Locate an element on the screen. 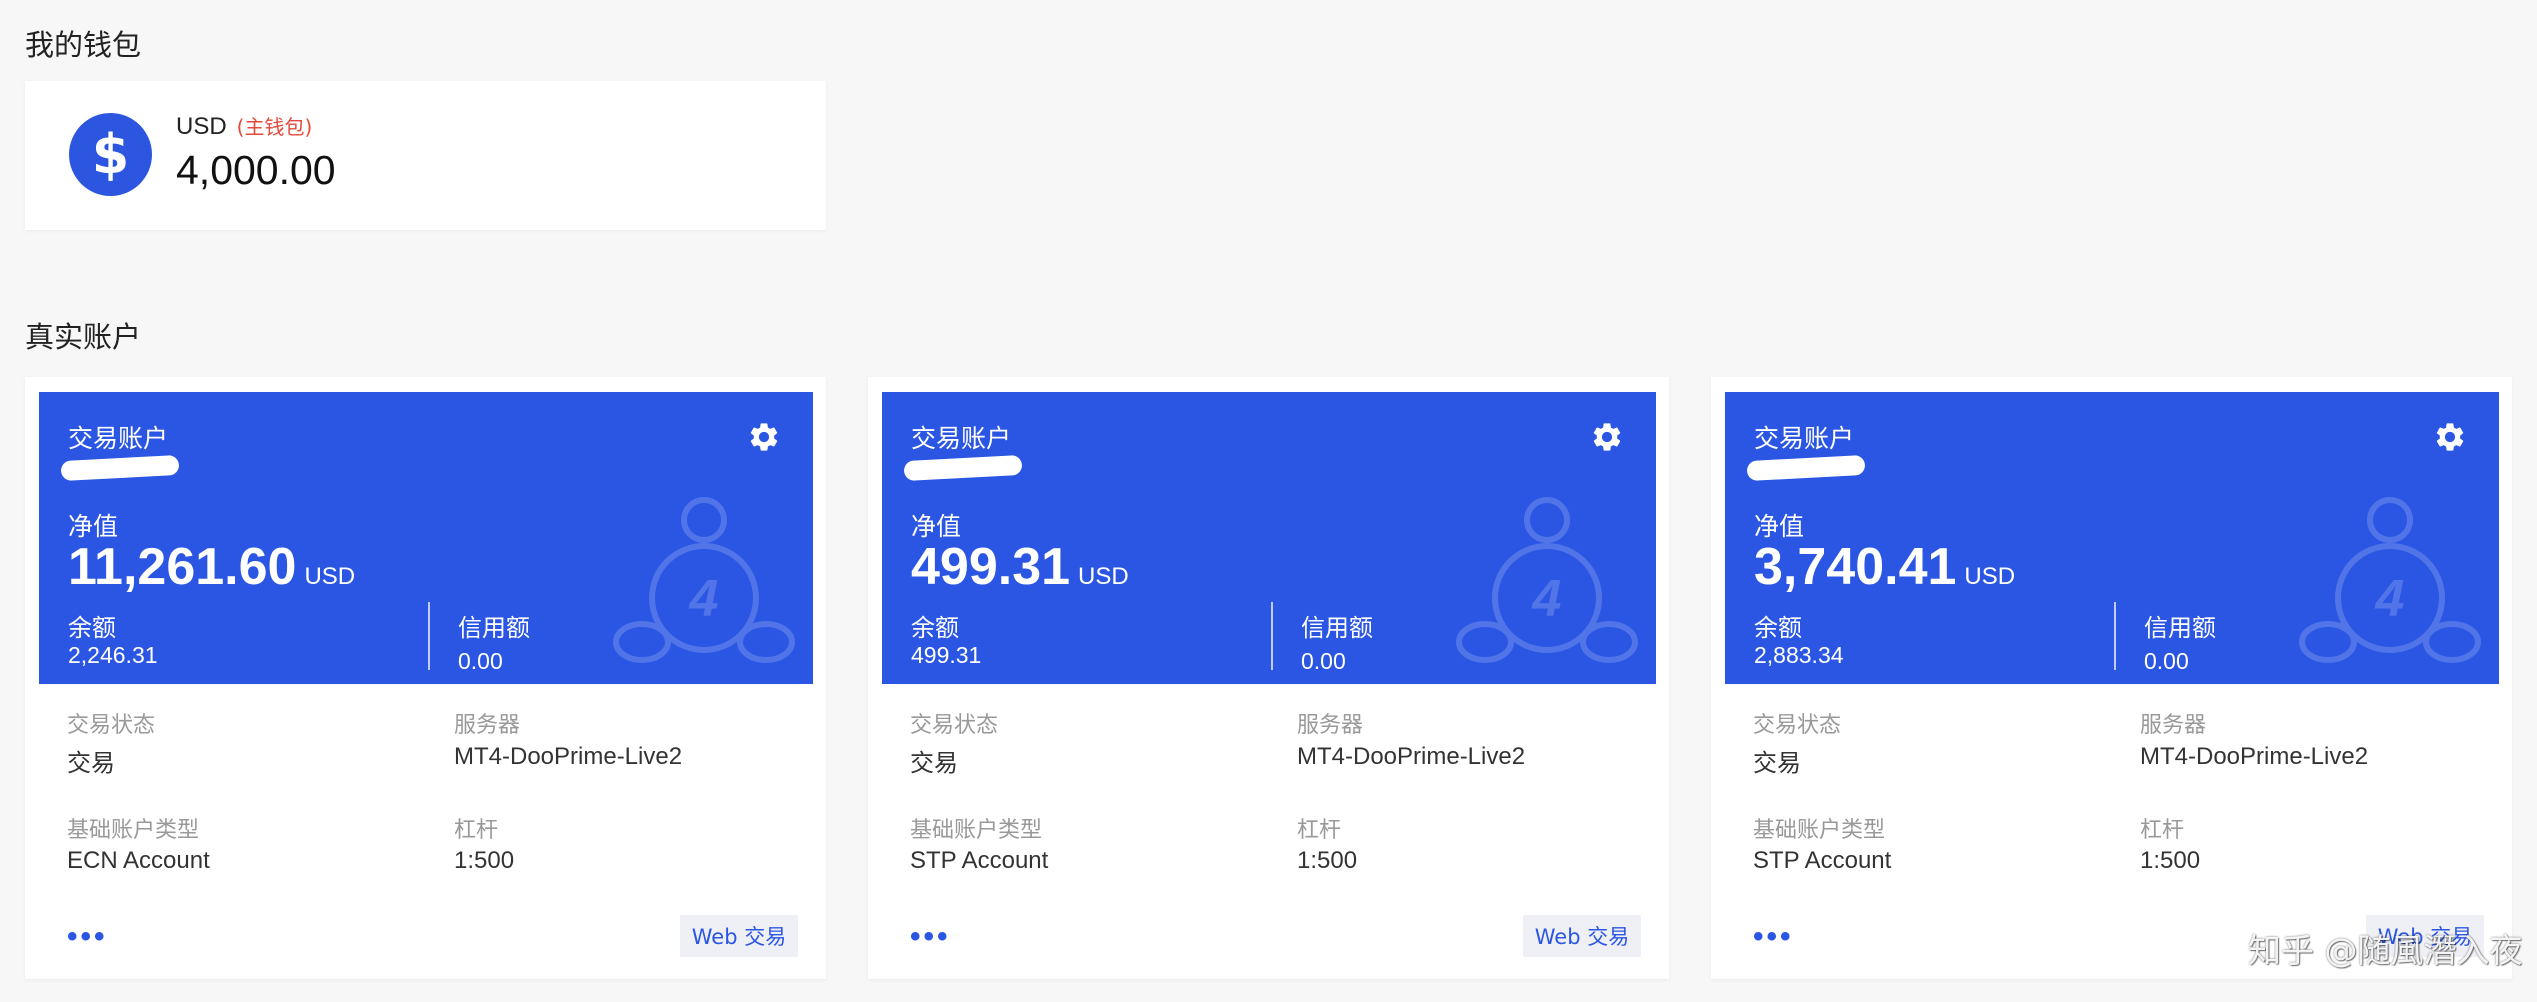 The height and width of the screenshot is (1002, 2537). balance-value: 499.31 is located at coordinates (946, 655).